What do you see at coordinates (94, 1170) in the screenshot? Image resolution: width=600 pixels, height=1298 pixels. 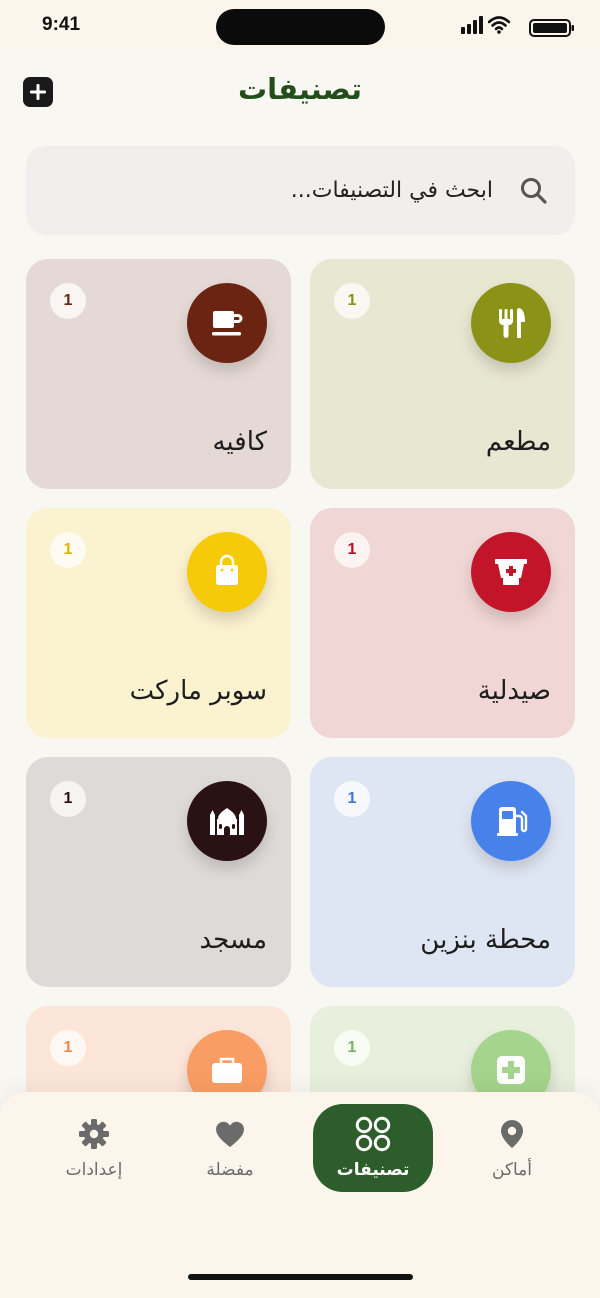 I see `nav-settings-label: إعدادات` at bounding box center [94, 1170].